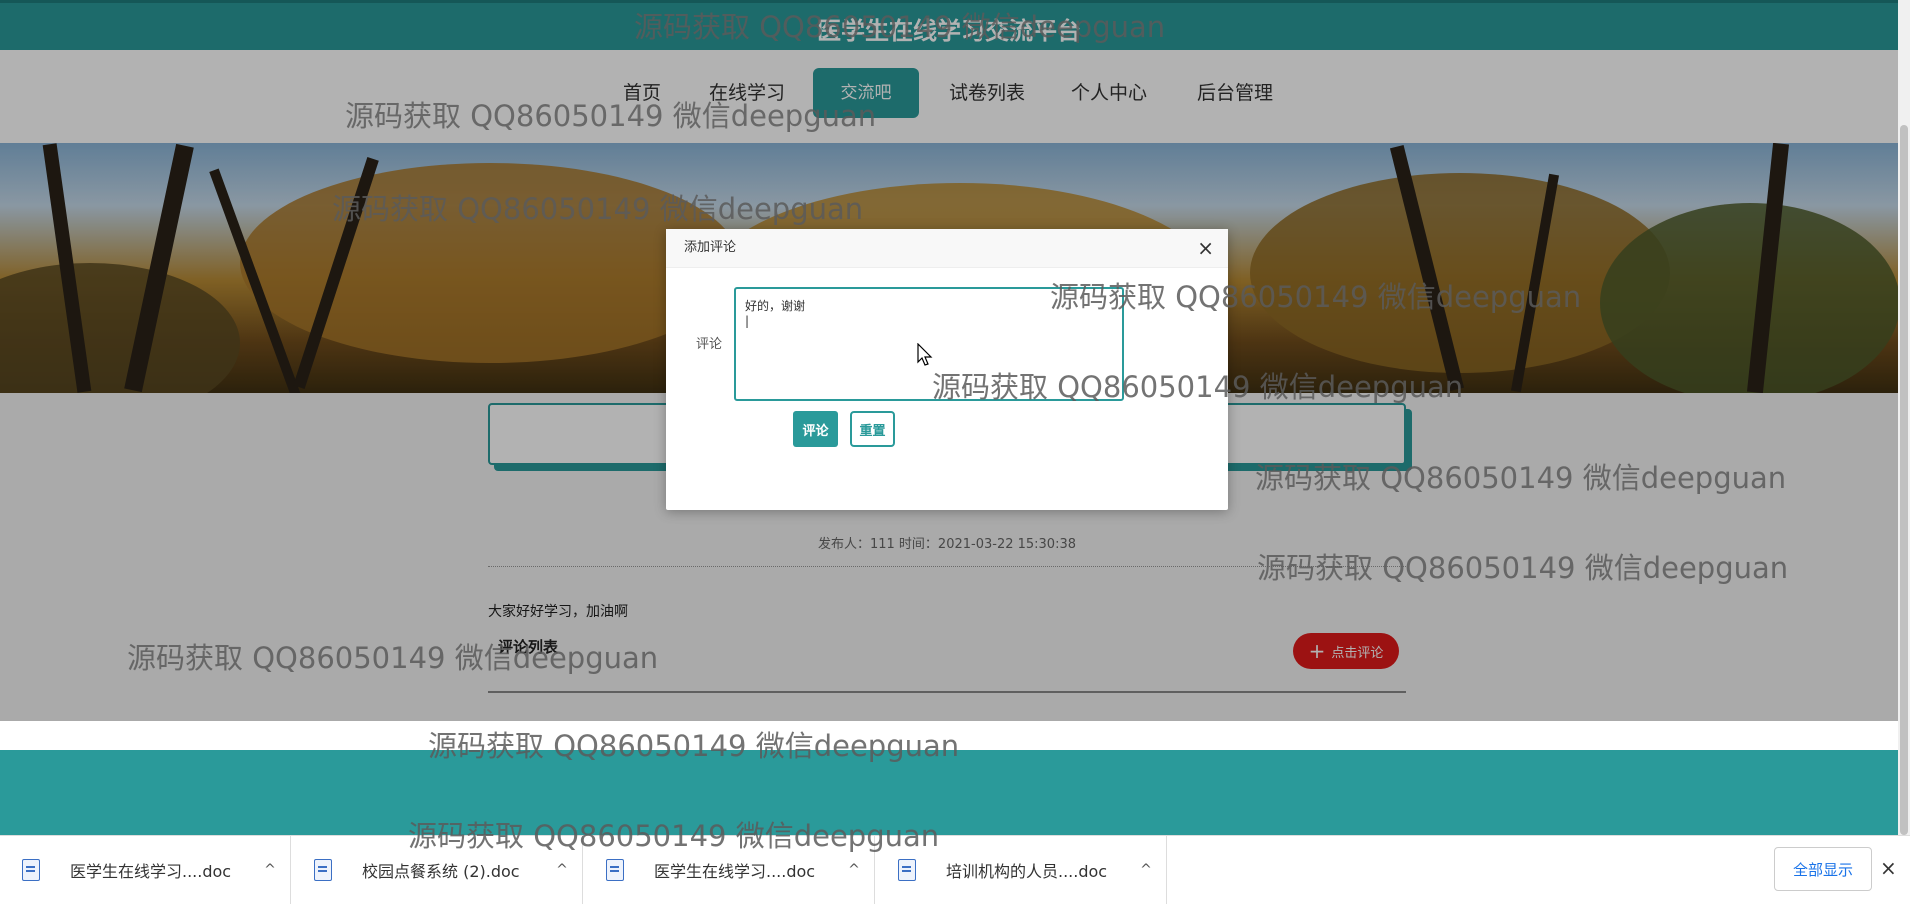 This screenshot has width=1910, height=904. I want to click on add-comment-dialog: 添加评论 × 评论 好的，谢谢 | 评论 重置, so click(947, 369).